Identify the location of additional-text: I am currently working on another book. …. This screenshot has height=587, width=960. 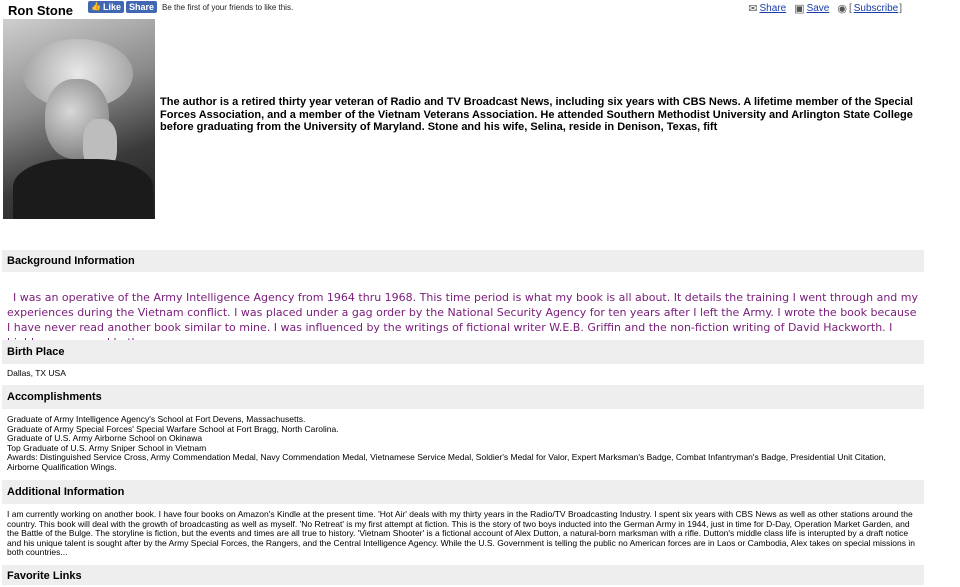
(461, 533).